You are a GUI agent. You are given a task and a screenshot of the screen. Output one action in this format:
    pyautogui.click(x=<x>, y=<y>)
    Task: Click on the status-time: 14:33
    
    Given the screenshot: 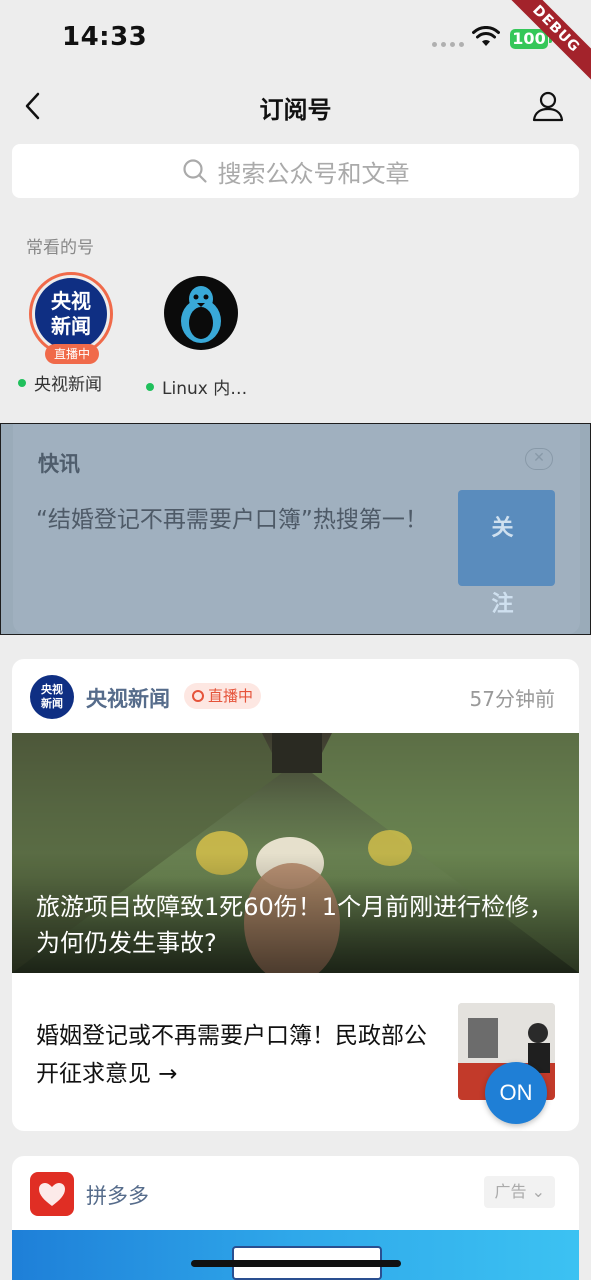 What is the action you would take?
    pyautogui.click(x=105, y=37)
    